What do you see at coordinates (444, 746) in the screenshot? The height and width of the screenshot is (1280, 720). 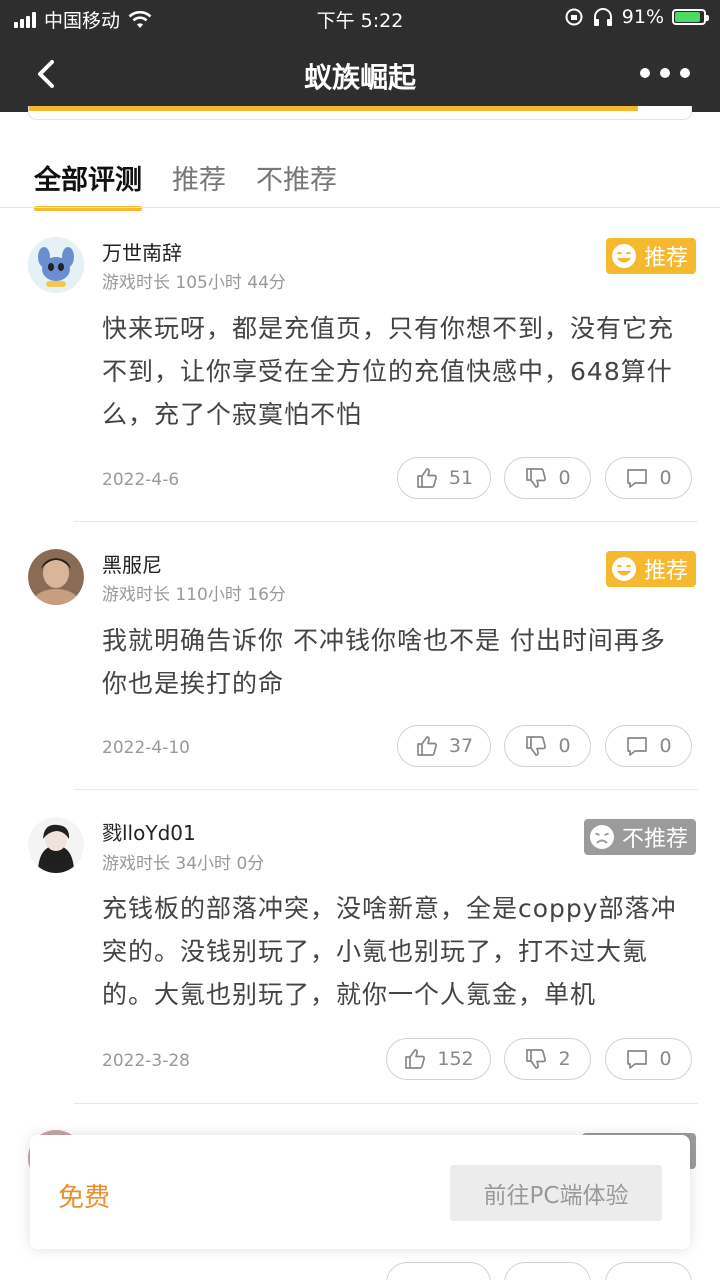 I see `like-button: 37` at bounding box center [444, 746].